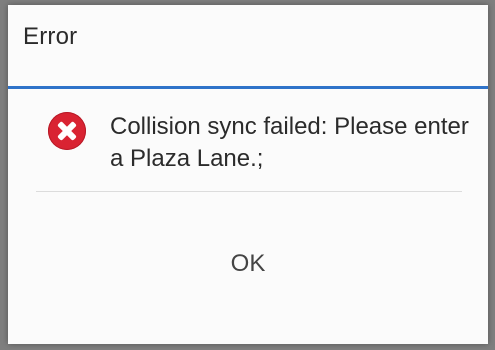 The image size is (495, 350). I want to click on dialog-title: Error, so click(50, 36).